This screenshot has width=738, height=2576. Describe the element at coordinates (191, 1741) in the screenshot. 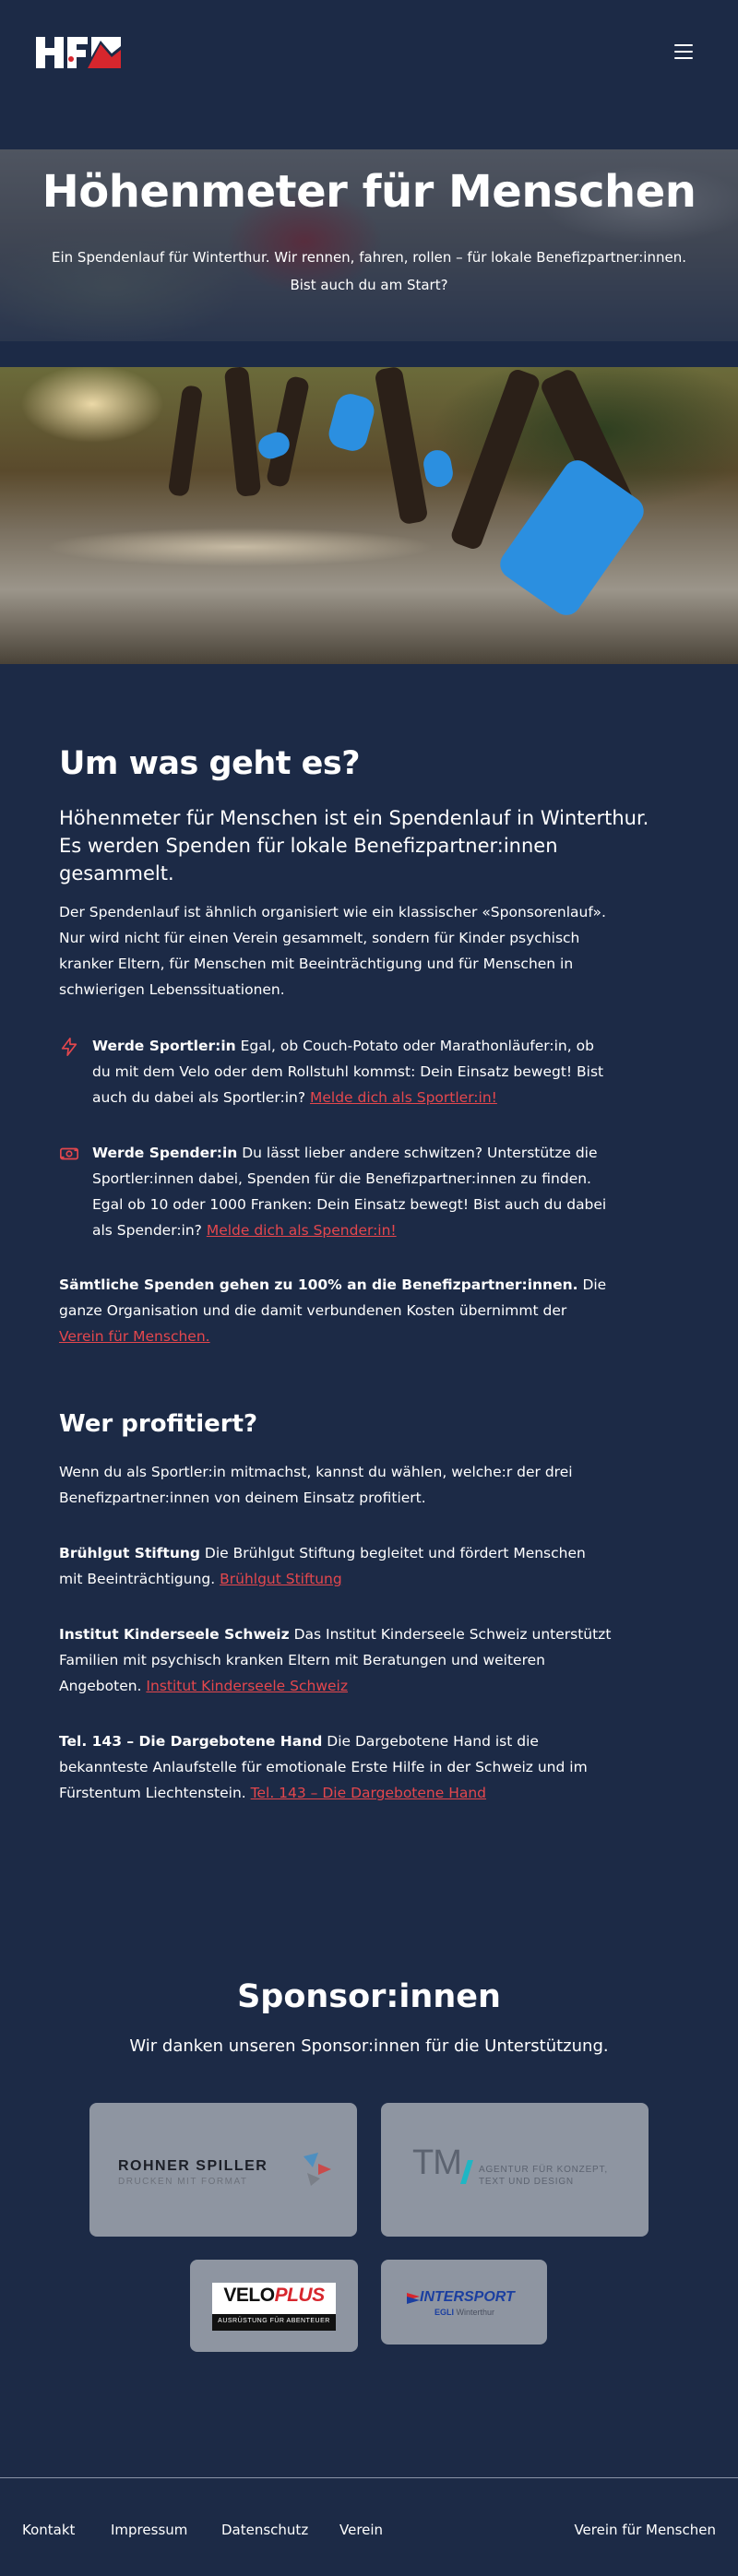

I see `beneficiary-name: Tel. 143 – Die Dargebotene Hand` at that location.